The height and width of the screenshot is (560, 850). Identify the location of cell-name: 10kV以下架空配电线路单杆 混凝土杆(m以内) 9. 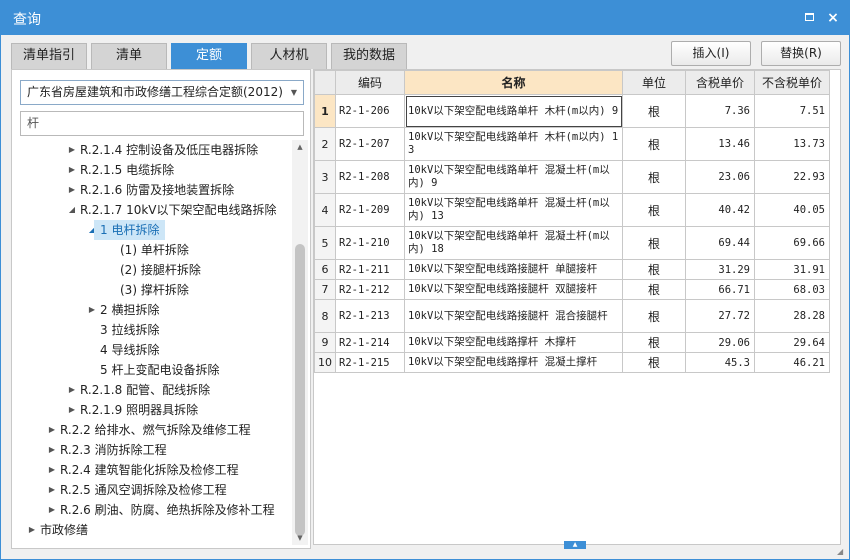
(513, 177).